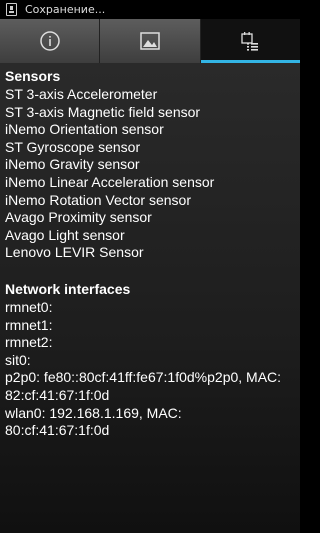 This screenshot has width=320, height=533. I want to click on tab-bar, so click(150, 41).